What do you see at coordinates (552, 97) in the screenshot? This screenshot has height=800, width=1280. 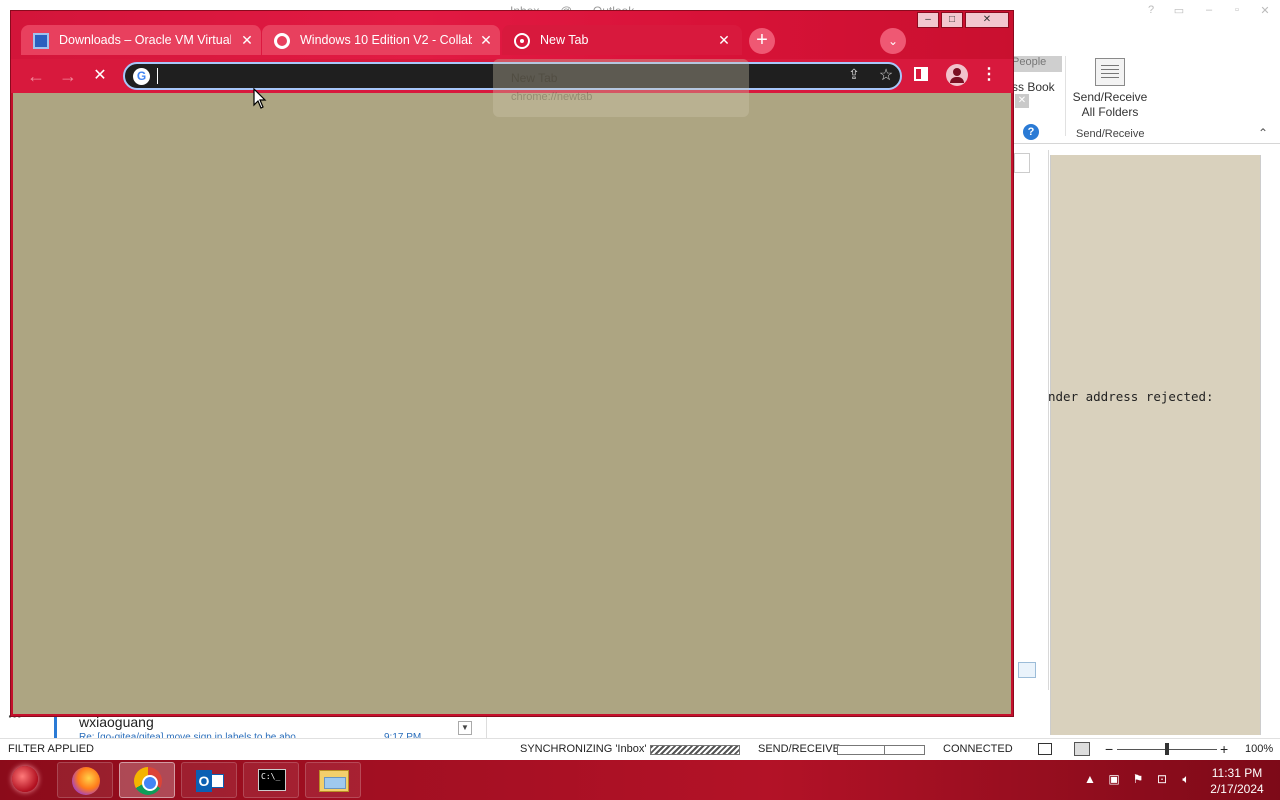 I see `hover-card-url: chrome://newtab` at bounding box center [552, 97].